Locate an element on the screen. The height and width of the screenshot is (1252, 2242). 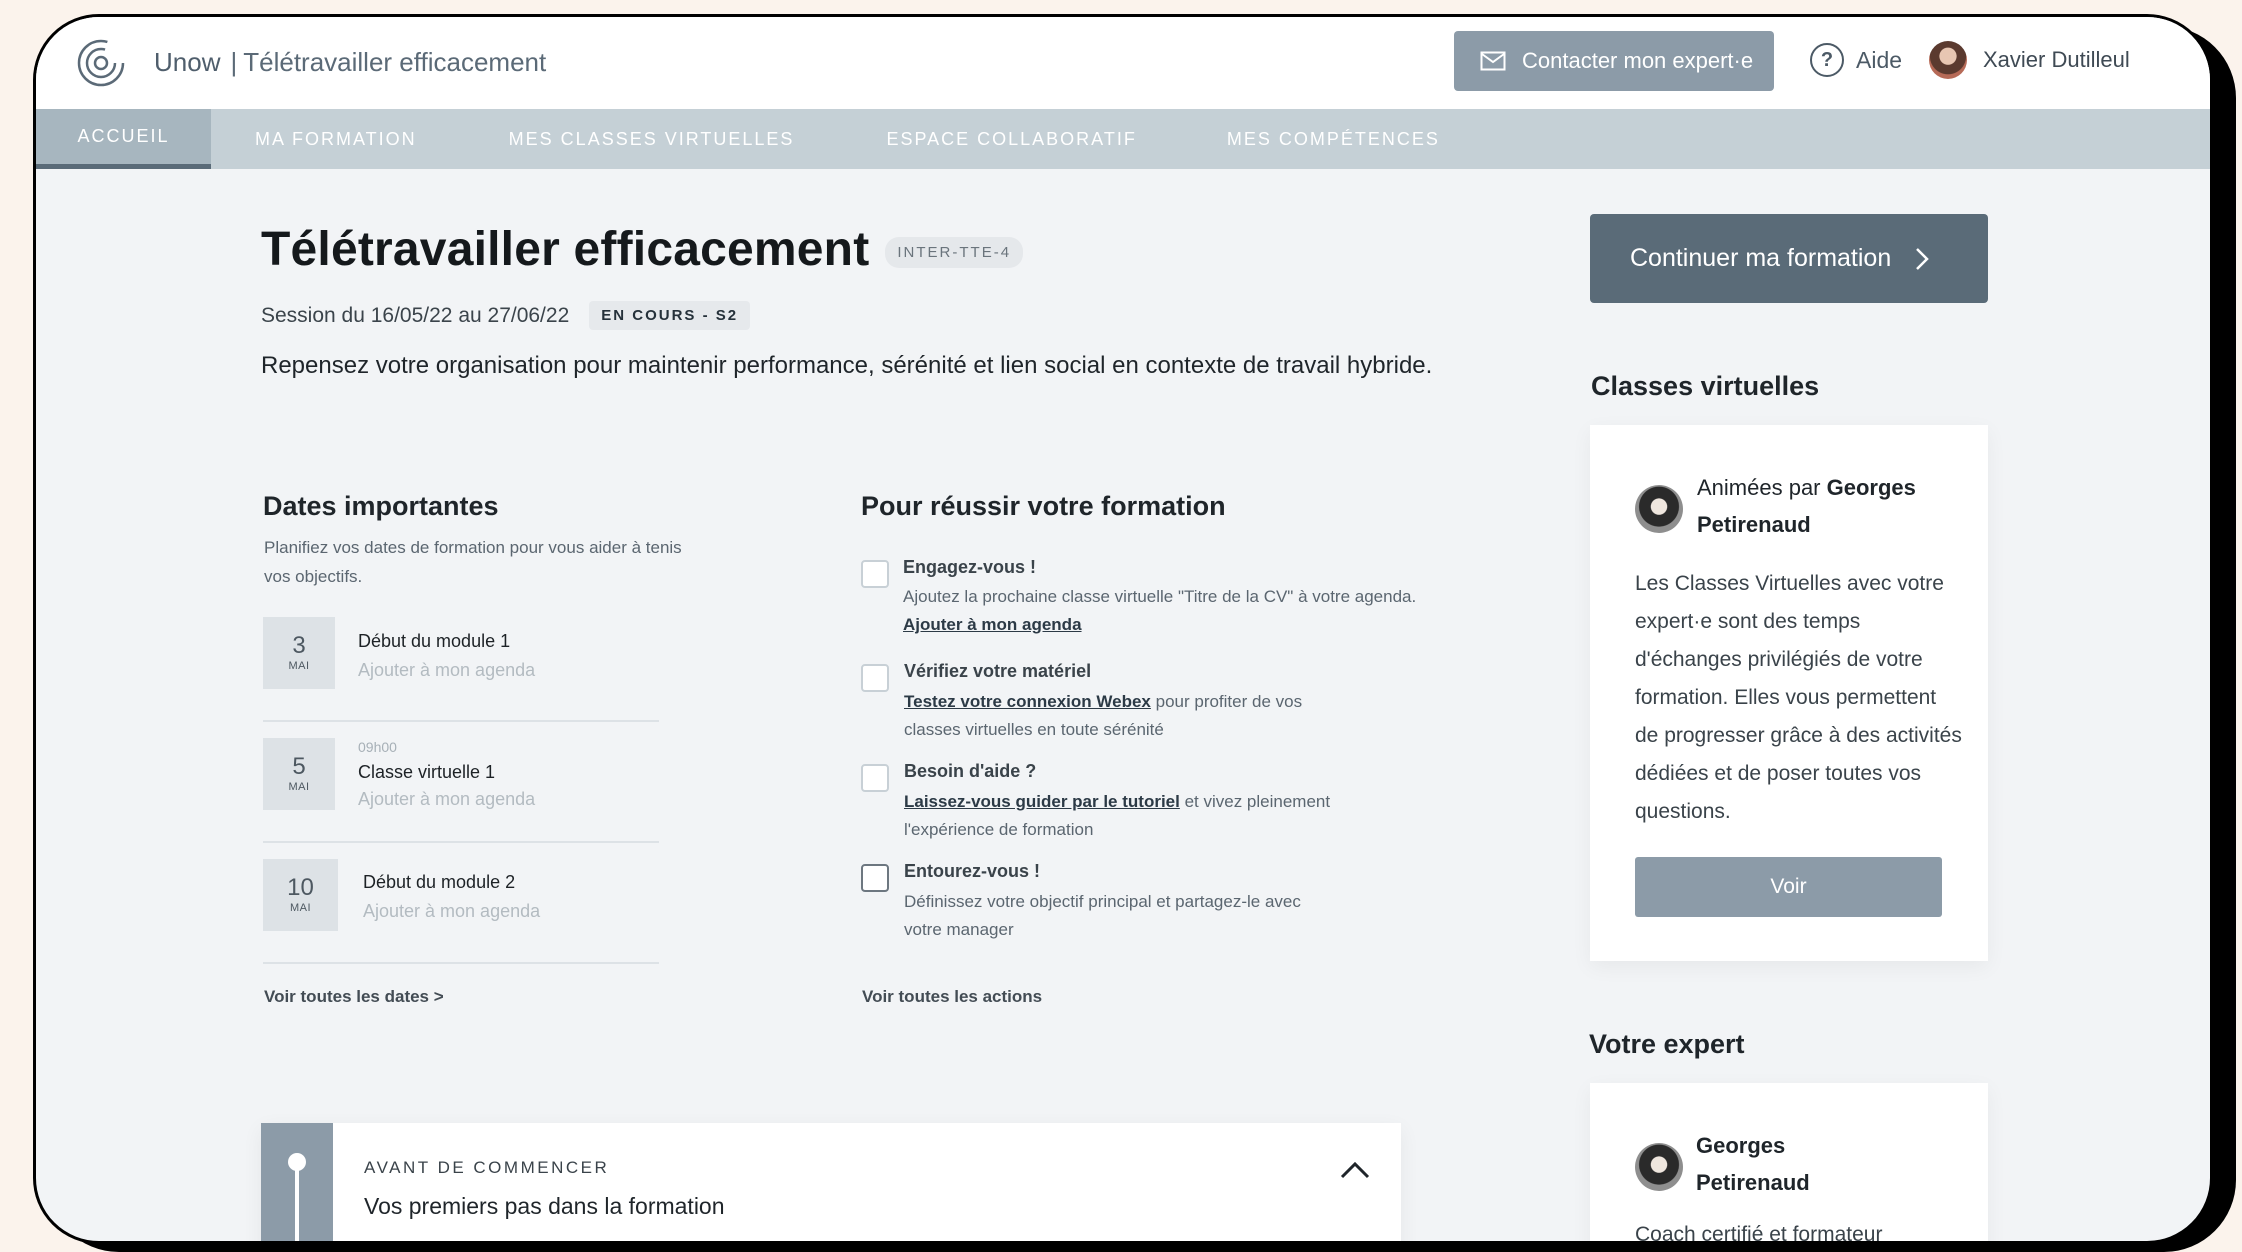
unow-logo-icon is located at coordinates (101, 63).